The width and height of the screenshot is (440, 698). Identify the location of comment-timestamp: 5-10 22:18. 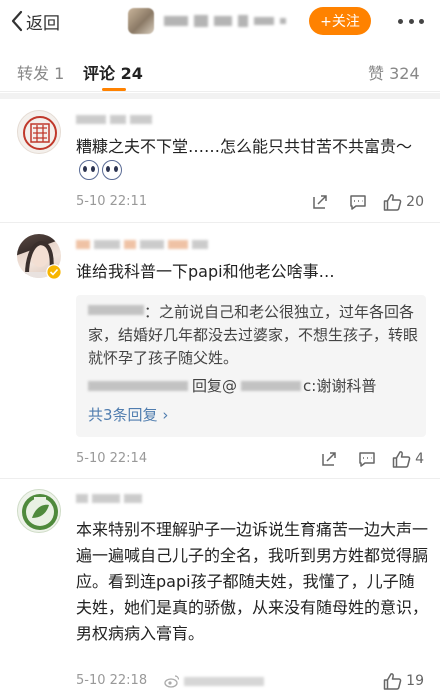
(112, 680).